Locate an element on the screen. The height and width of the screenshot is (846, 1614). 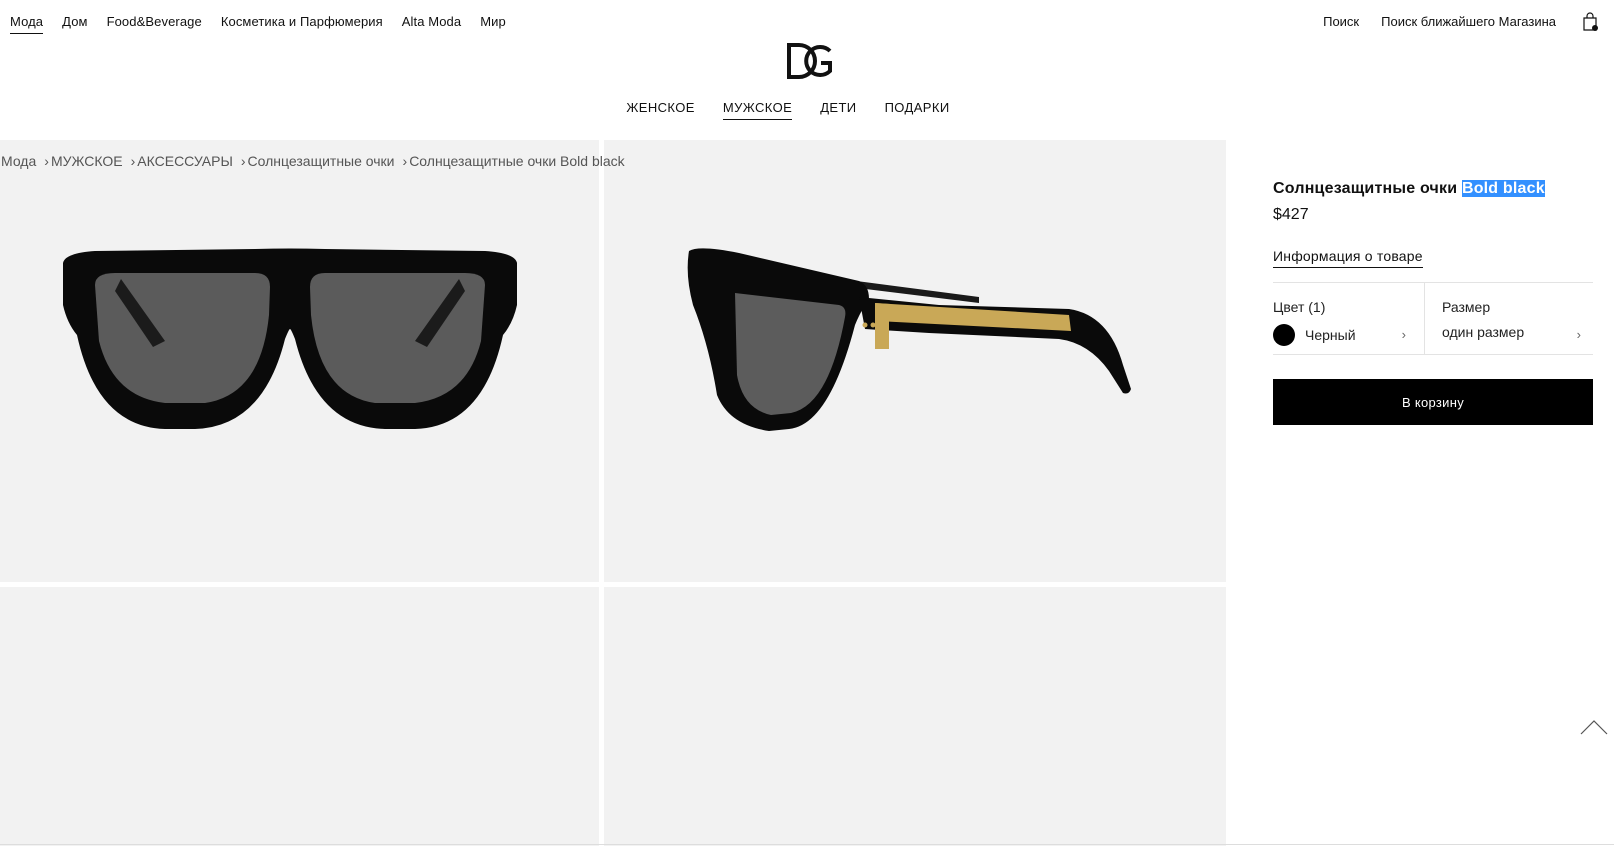
top-nav-alta-moda: Alta Moda is located at coordinates (431, 24).